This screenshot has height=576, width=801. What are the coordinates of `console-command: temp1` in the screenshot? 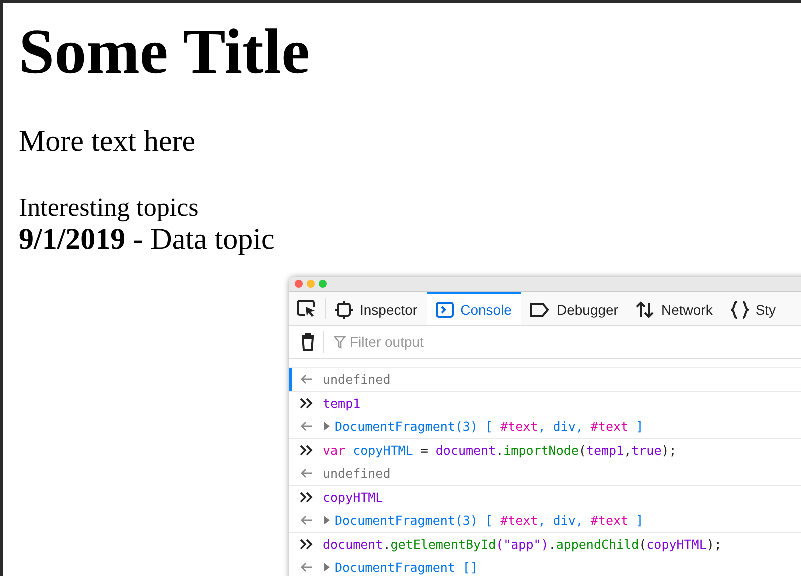 It's located at (342, 403).